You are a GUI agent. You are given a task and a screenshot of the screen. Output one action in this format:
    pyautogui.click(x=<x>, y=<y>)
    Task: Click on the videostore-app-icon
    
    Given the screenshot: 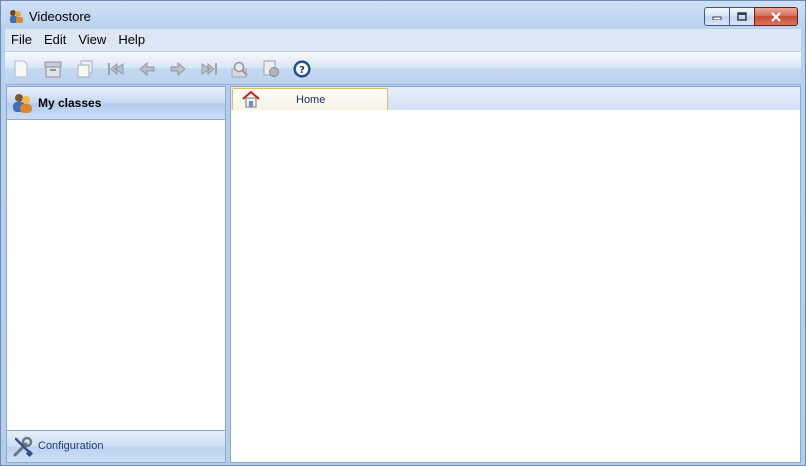 What is the action you would take?
    pyautogui.click(x=16, y=16)
    